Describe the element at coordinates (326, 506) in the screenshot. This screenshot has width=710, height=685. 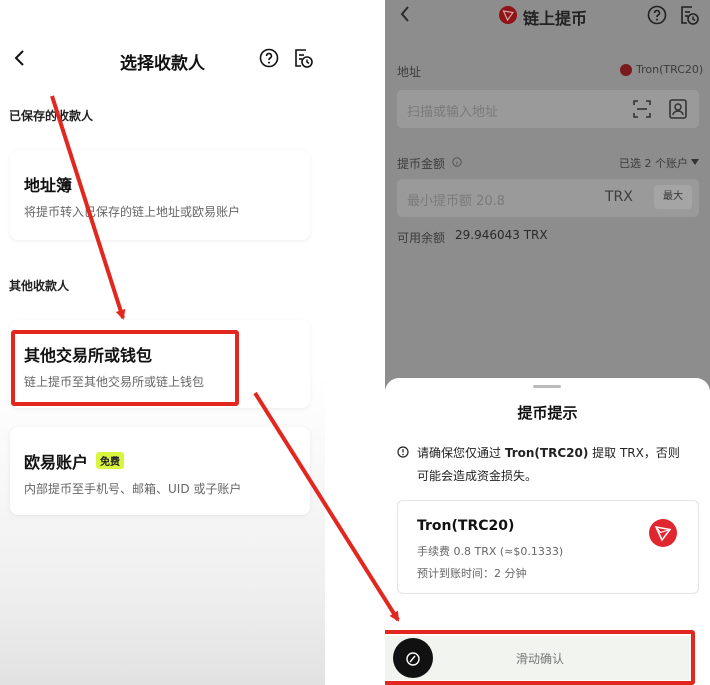
I see `arrow-to-slide-confirm` at that location.